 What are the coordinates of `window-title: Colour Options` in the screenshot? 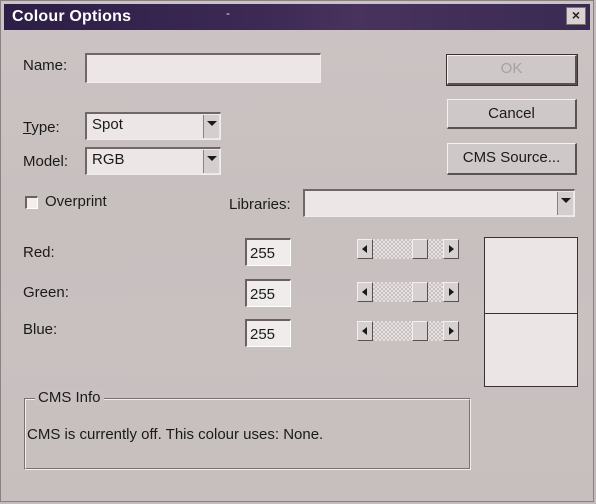 It's located at (72, 16).